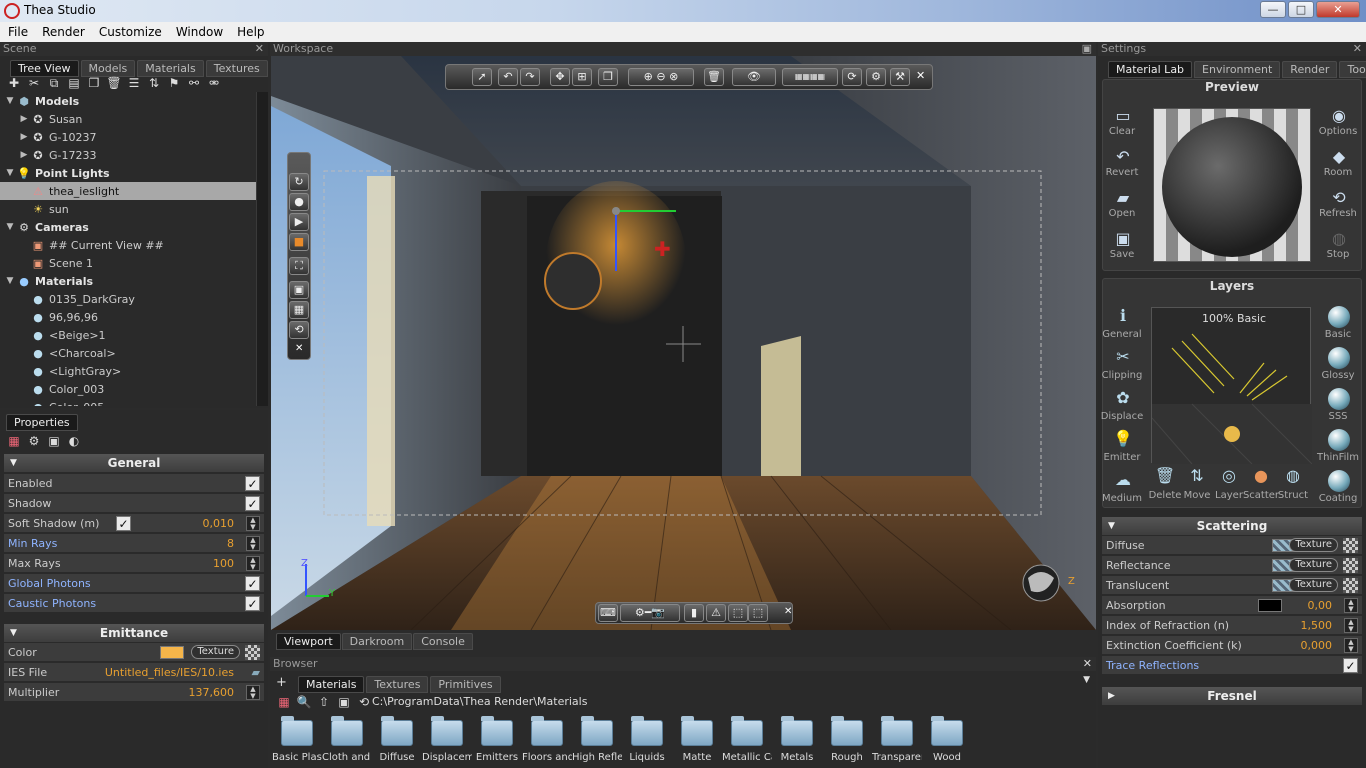 Image resolution: width=1366 pixels, height=768 pixels. What do you see at coordinates (128, 263) in the screenshot?
I see `tree-item: ▣ Scene 1` at bounding box center [128, 263].